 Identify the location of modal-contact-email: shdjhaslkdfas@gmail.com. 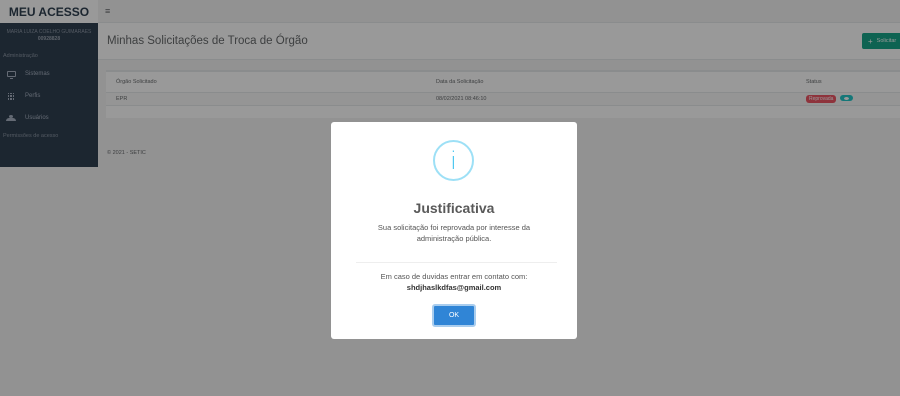
(454, 287).